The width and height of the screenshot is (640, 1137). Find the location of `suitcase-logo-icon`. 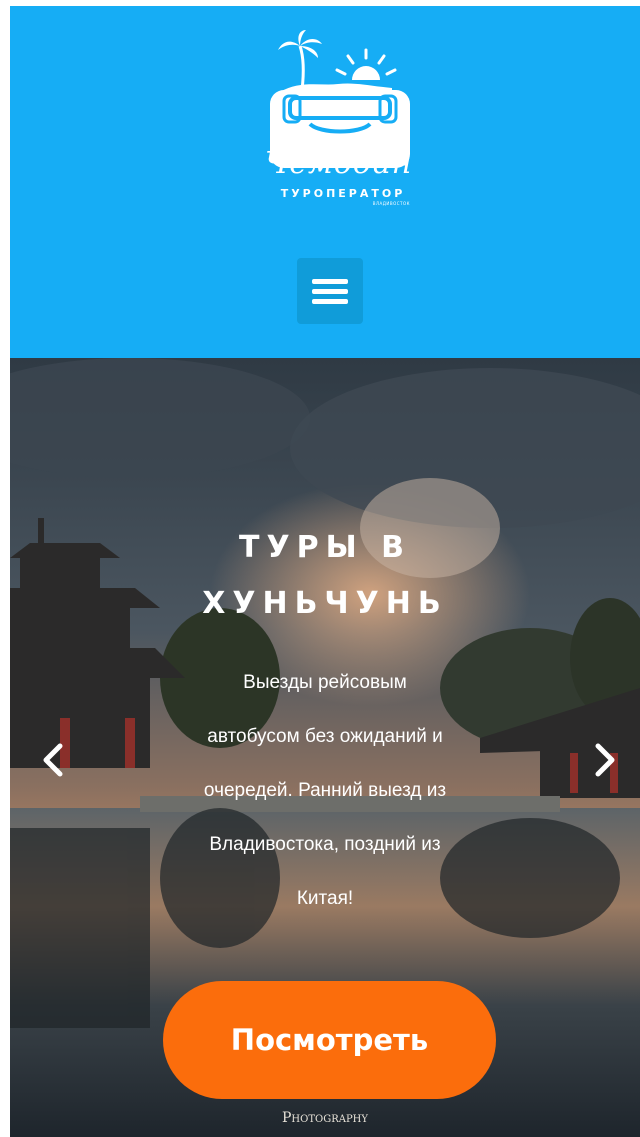

suitcase-logo-icon is located at coordinates (340, 99).